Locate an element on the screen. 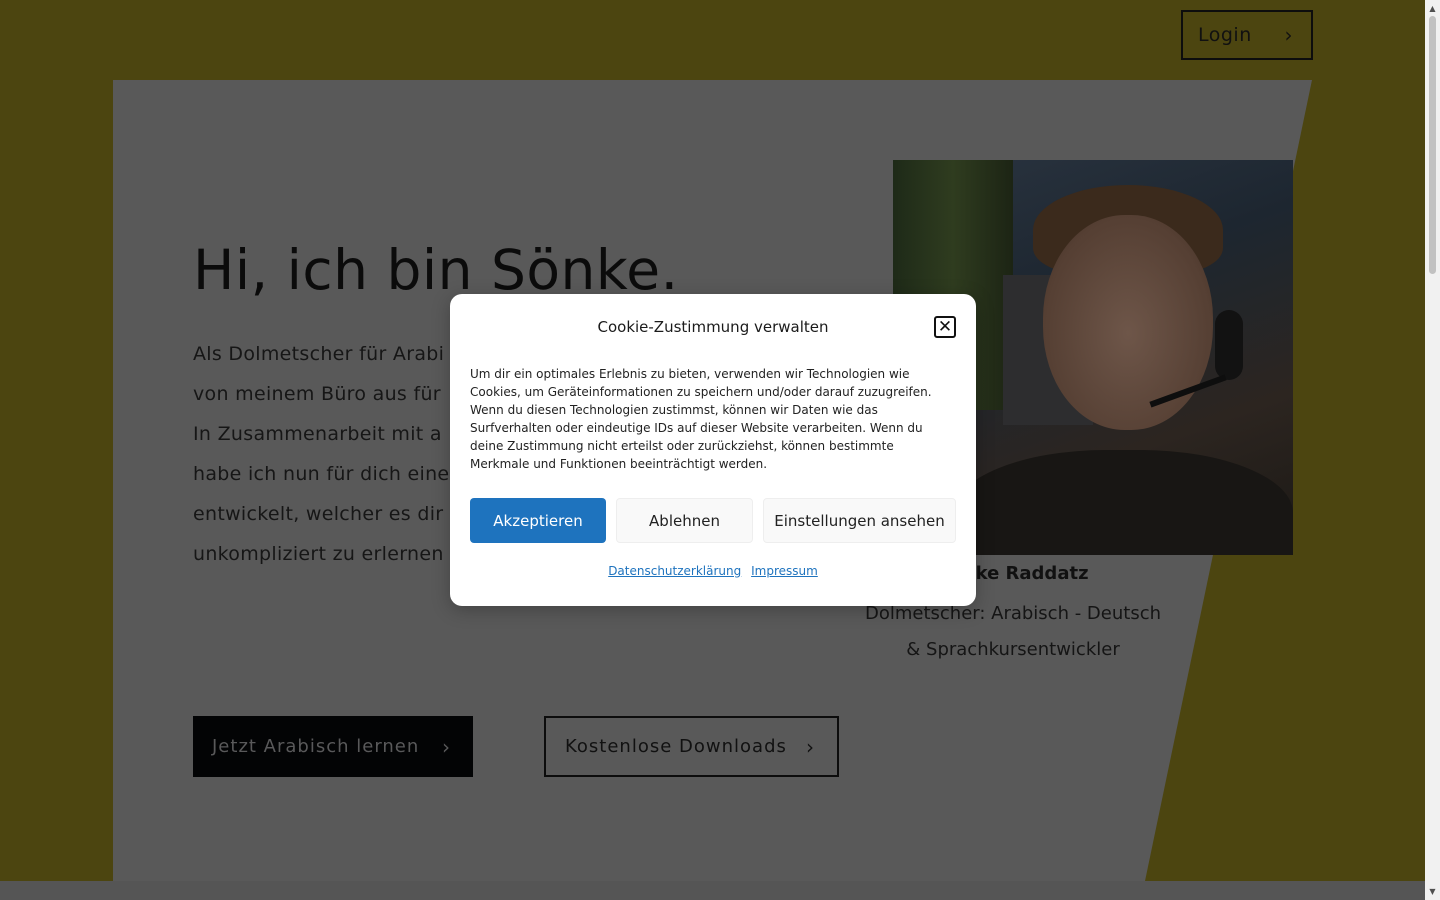  scroll-up-arrow-icon: ▲ is located at coordinates (1432, 8).